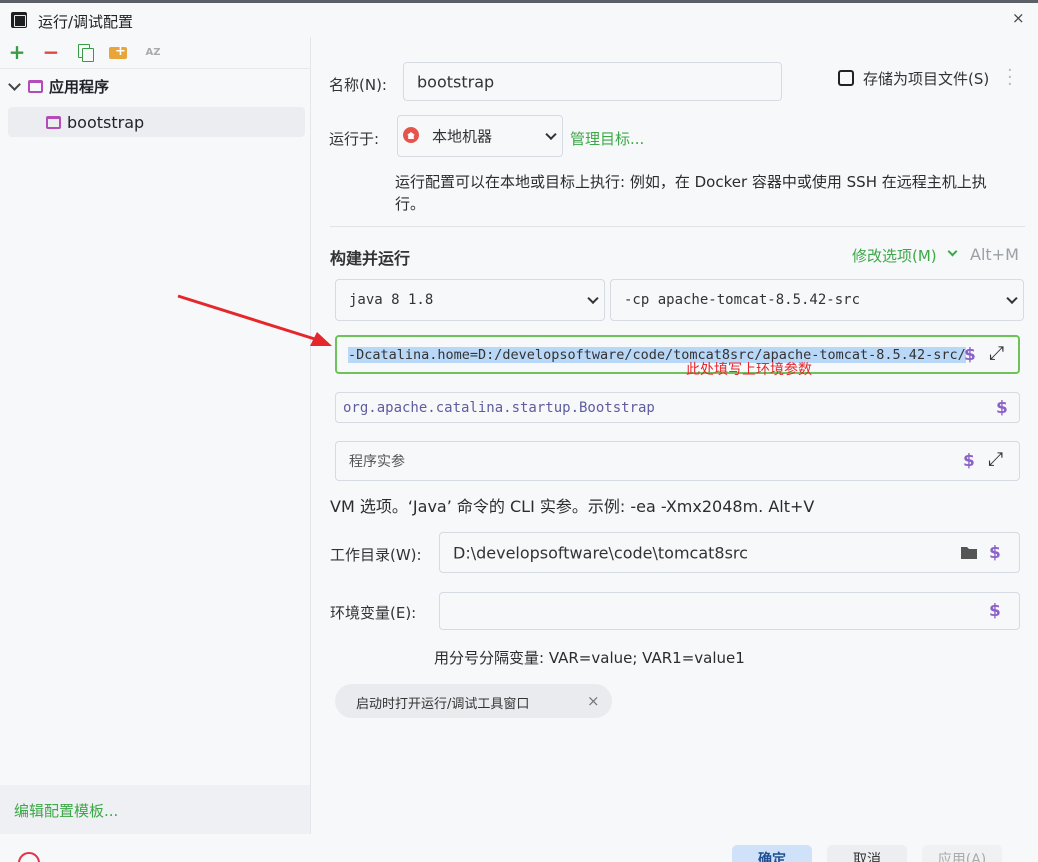 Image resolution: width=1038 pixels, height=862 pixels. What do you see at coordinates (926, 78) in the screenshot?
I see `store-as-project-label: 存储为项目文件(S)` at bounding box center [926, 78].